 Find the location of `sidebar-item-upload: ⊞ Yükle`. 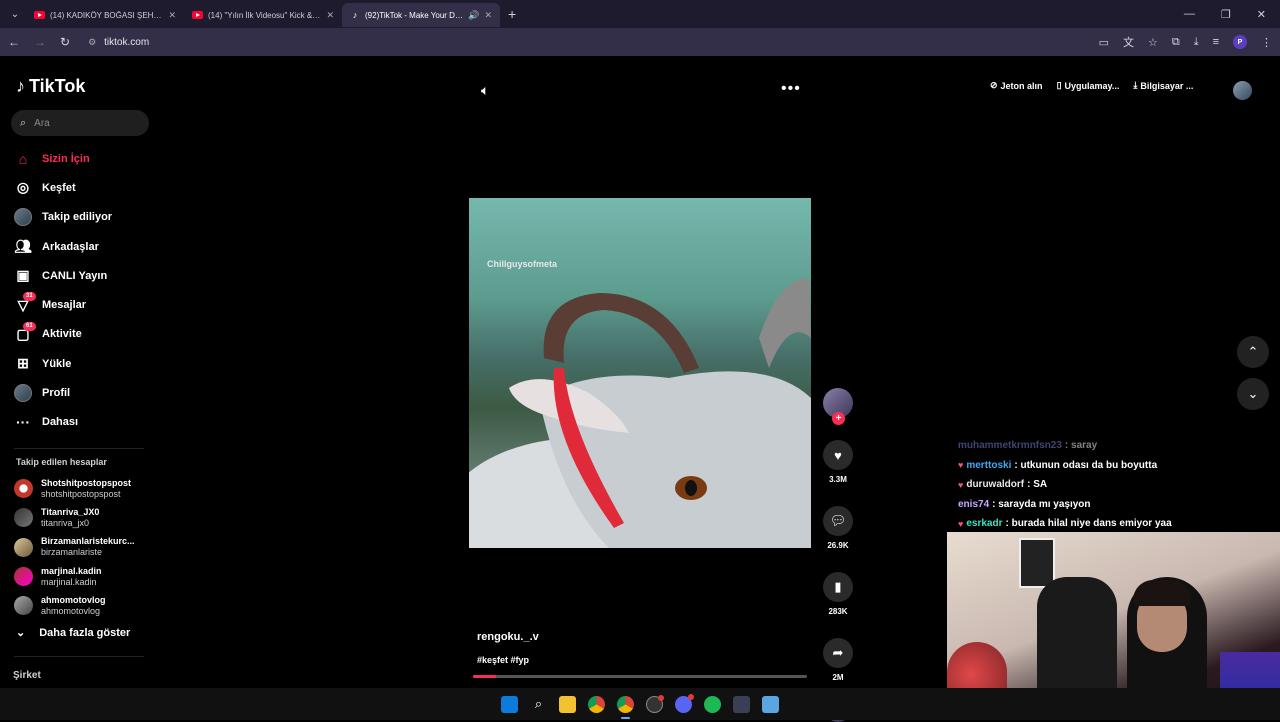

sidebar-item-upload: ⊞ Yükle is located at coordinates (89, 363).